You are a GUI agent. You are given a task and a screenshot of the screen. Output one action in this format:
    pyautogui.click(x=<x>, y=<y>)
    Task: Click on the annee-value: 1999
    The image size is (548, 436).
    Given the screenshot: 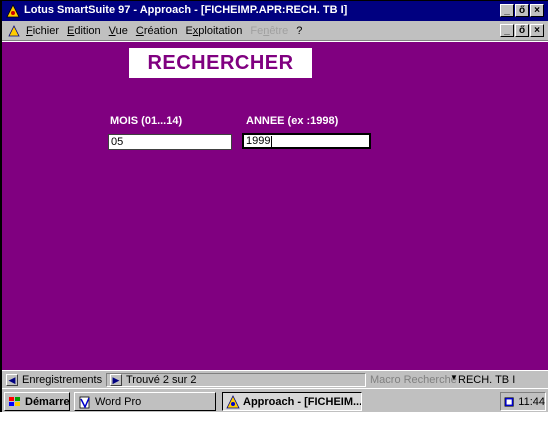 What is the action you would take?
    pyautogui.click(x=258, y=141)
    